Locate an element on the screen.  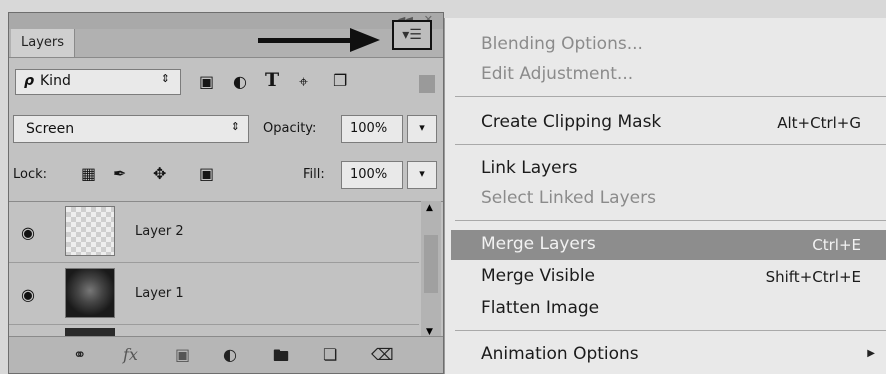
menu-item-flatten-image: Flatten Image is located at coordinates (540, 308).